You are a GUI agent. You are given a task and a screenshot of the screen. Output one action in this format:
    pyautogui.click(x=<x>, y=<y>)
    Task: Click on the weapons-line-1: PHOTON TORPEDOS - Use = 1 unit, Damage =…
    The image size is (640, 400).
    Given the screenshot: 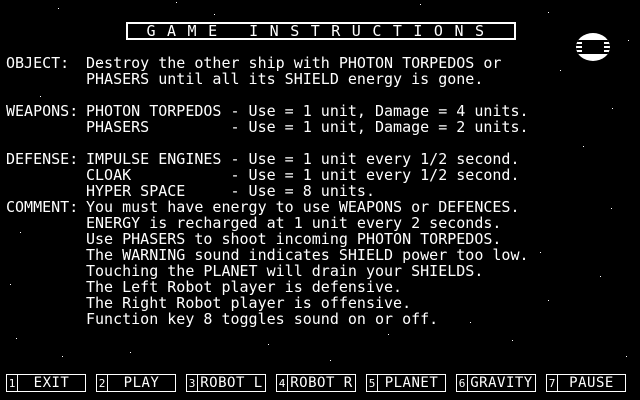 What is the action you would take?
    pyautogui.click(x=307, y=111)
    